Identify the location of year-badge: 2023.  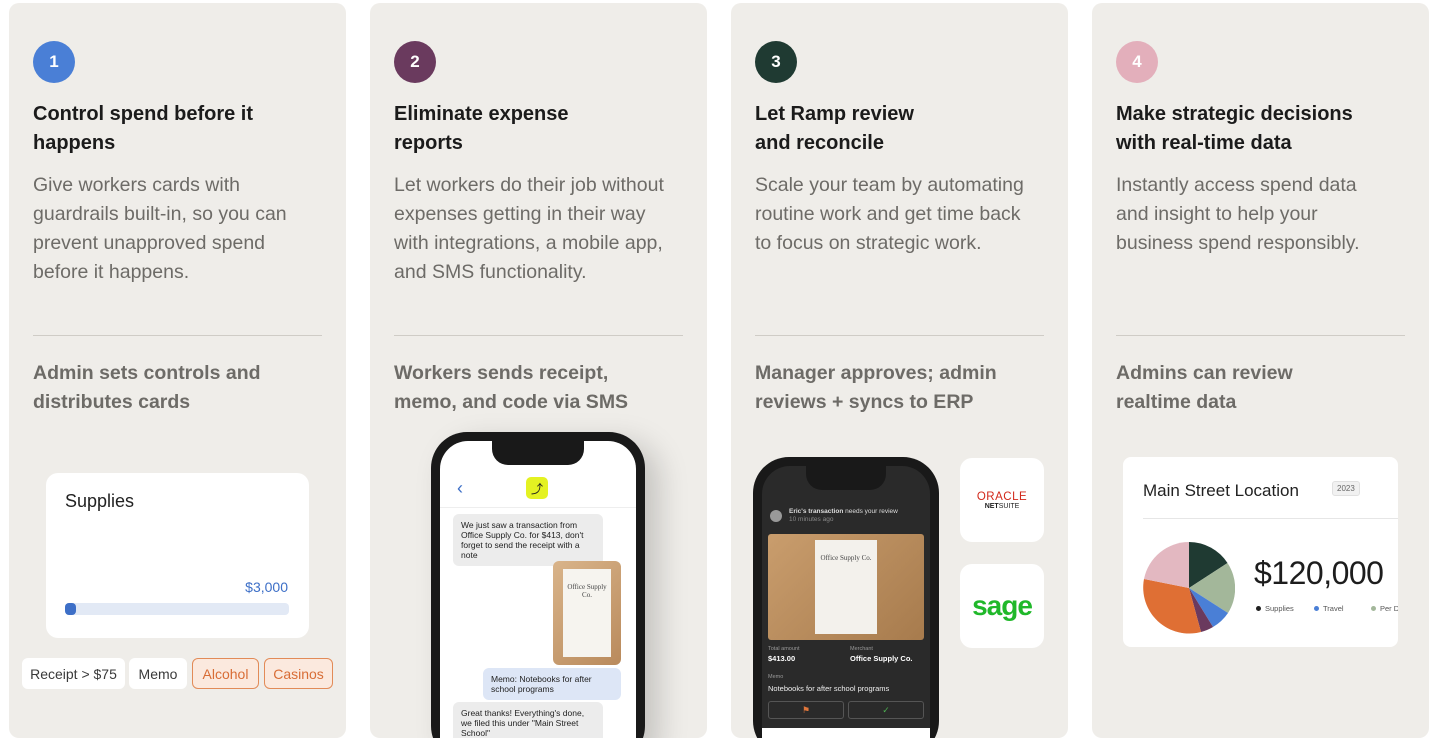
(1346, 488).